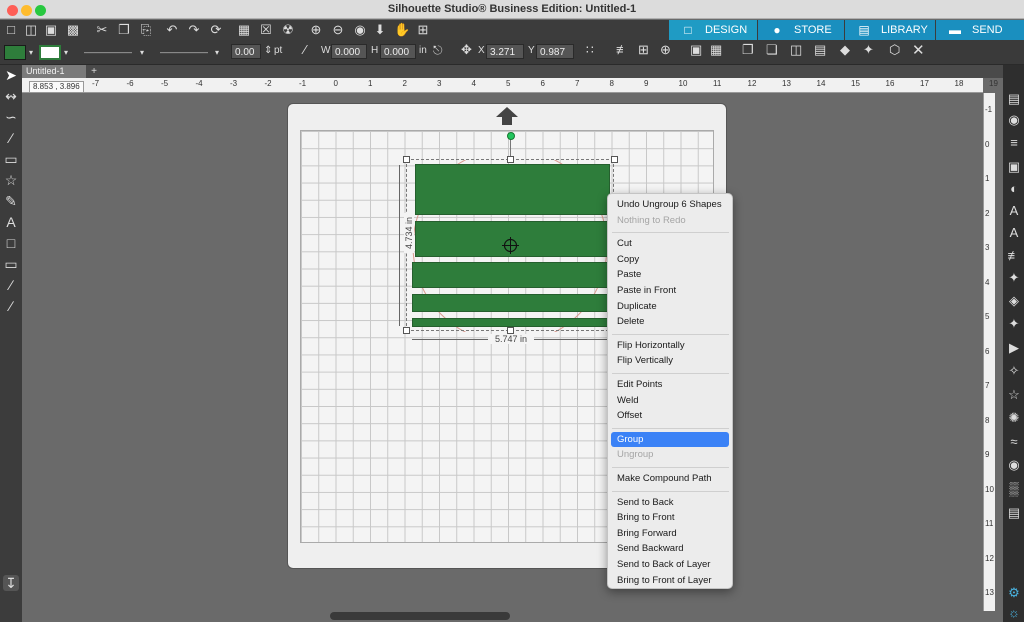  What do you see at coordinates (194, 30) in the screenshot?
I see `redo-icon: ↷` at bounding box center [194, 30].